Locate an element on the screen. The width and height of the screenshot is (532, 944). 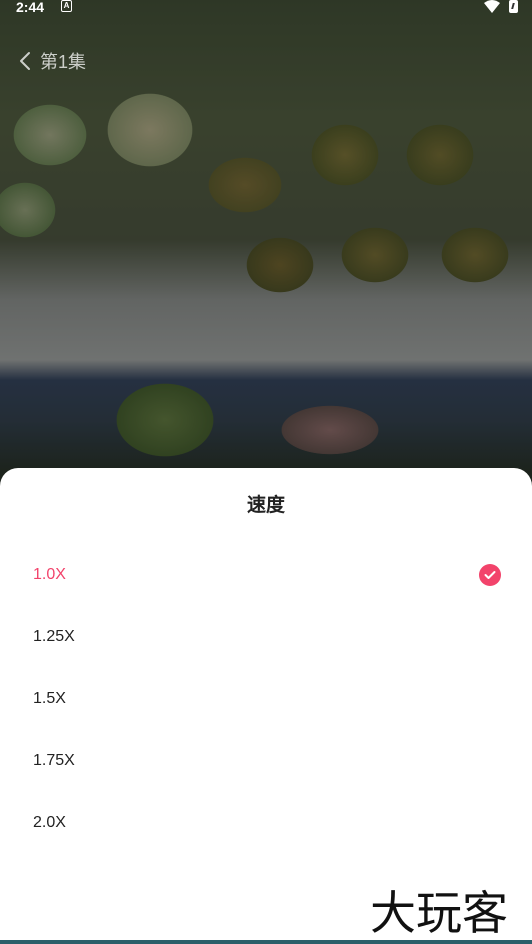
battery-icon is located at coordinates (513, 6).